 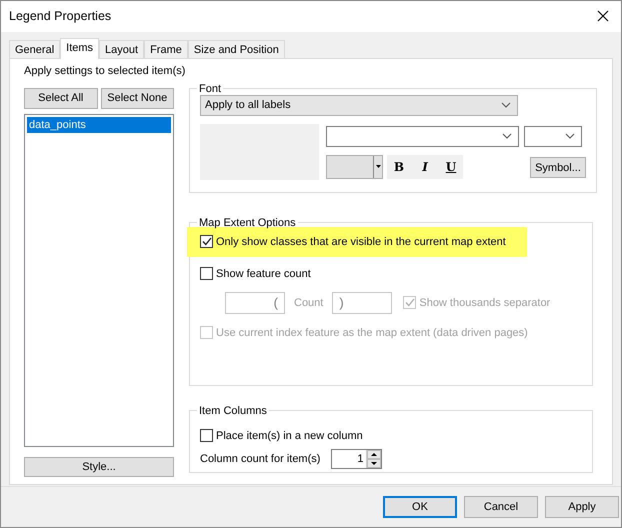 I want to click on dialog-button: Cancel, so click(x=501, y=507).